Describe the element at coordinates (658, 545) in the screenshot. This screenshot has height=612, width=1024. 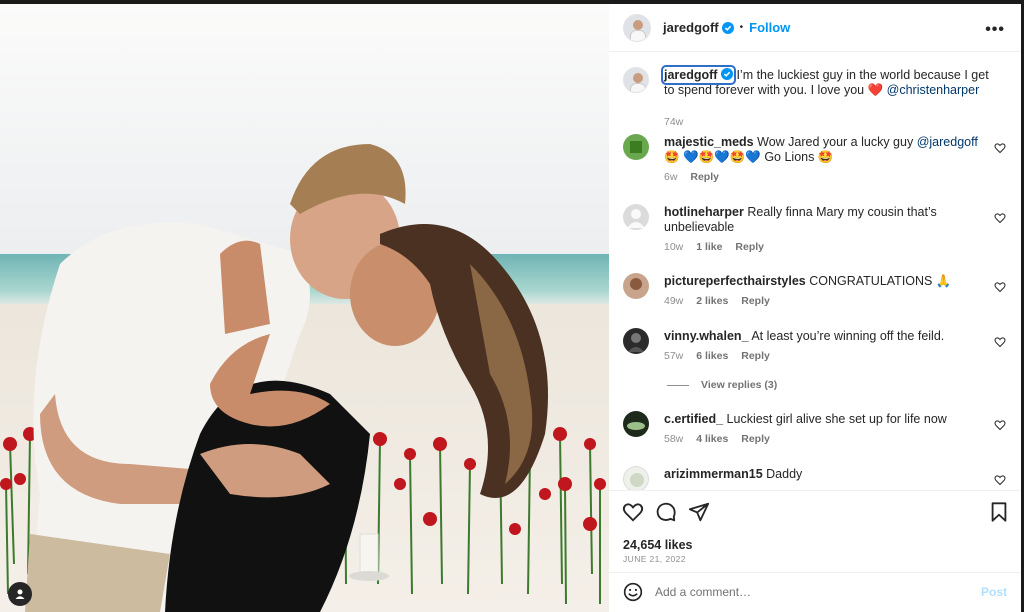
I see `likes-count: 24,654 likes` at that location.